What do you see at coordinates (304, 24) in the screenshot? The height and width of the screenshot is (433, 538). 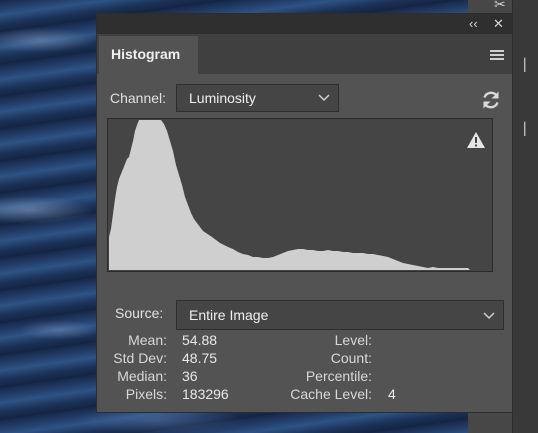 I see `panel-title-bar: ‹‹ ✕` at bounding box center [304, 24].